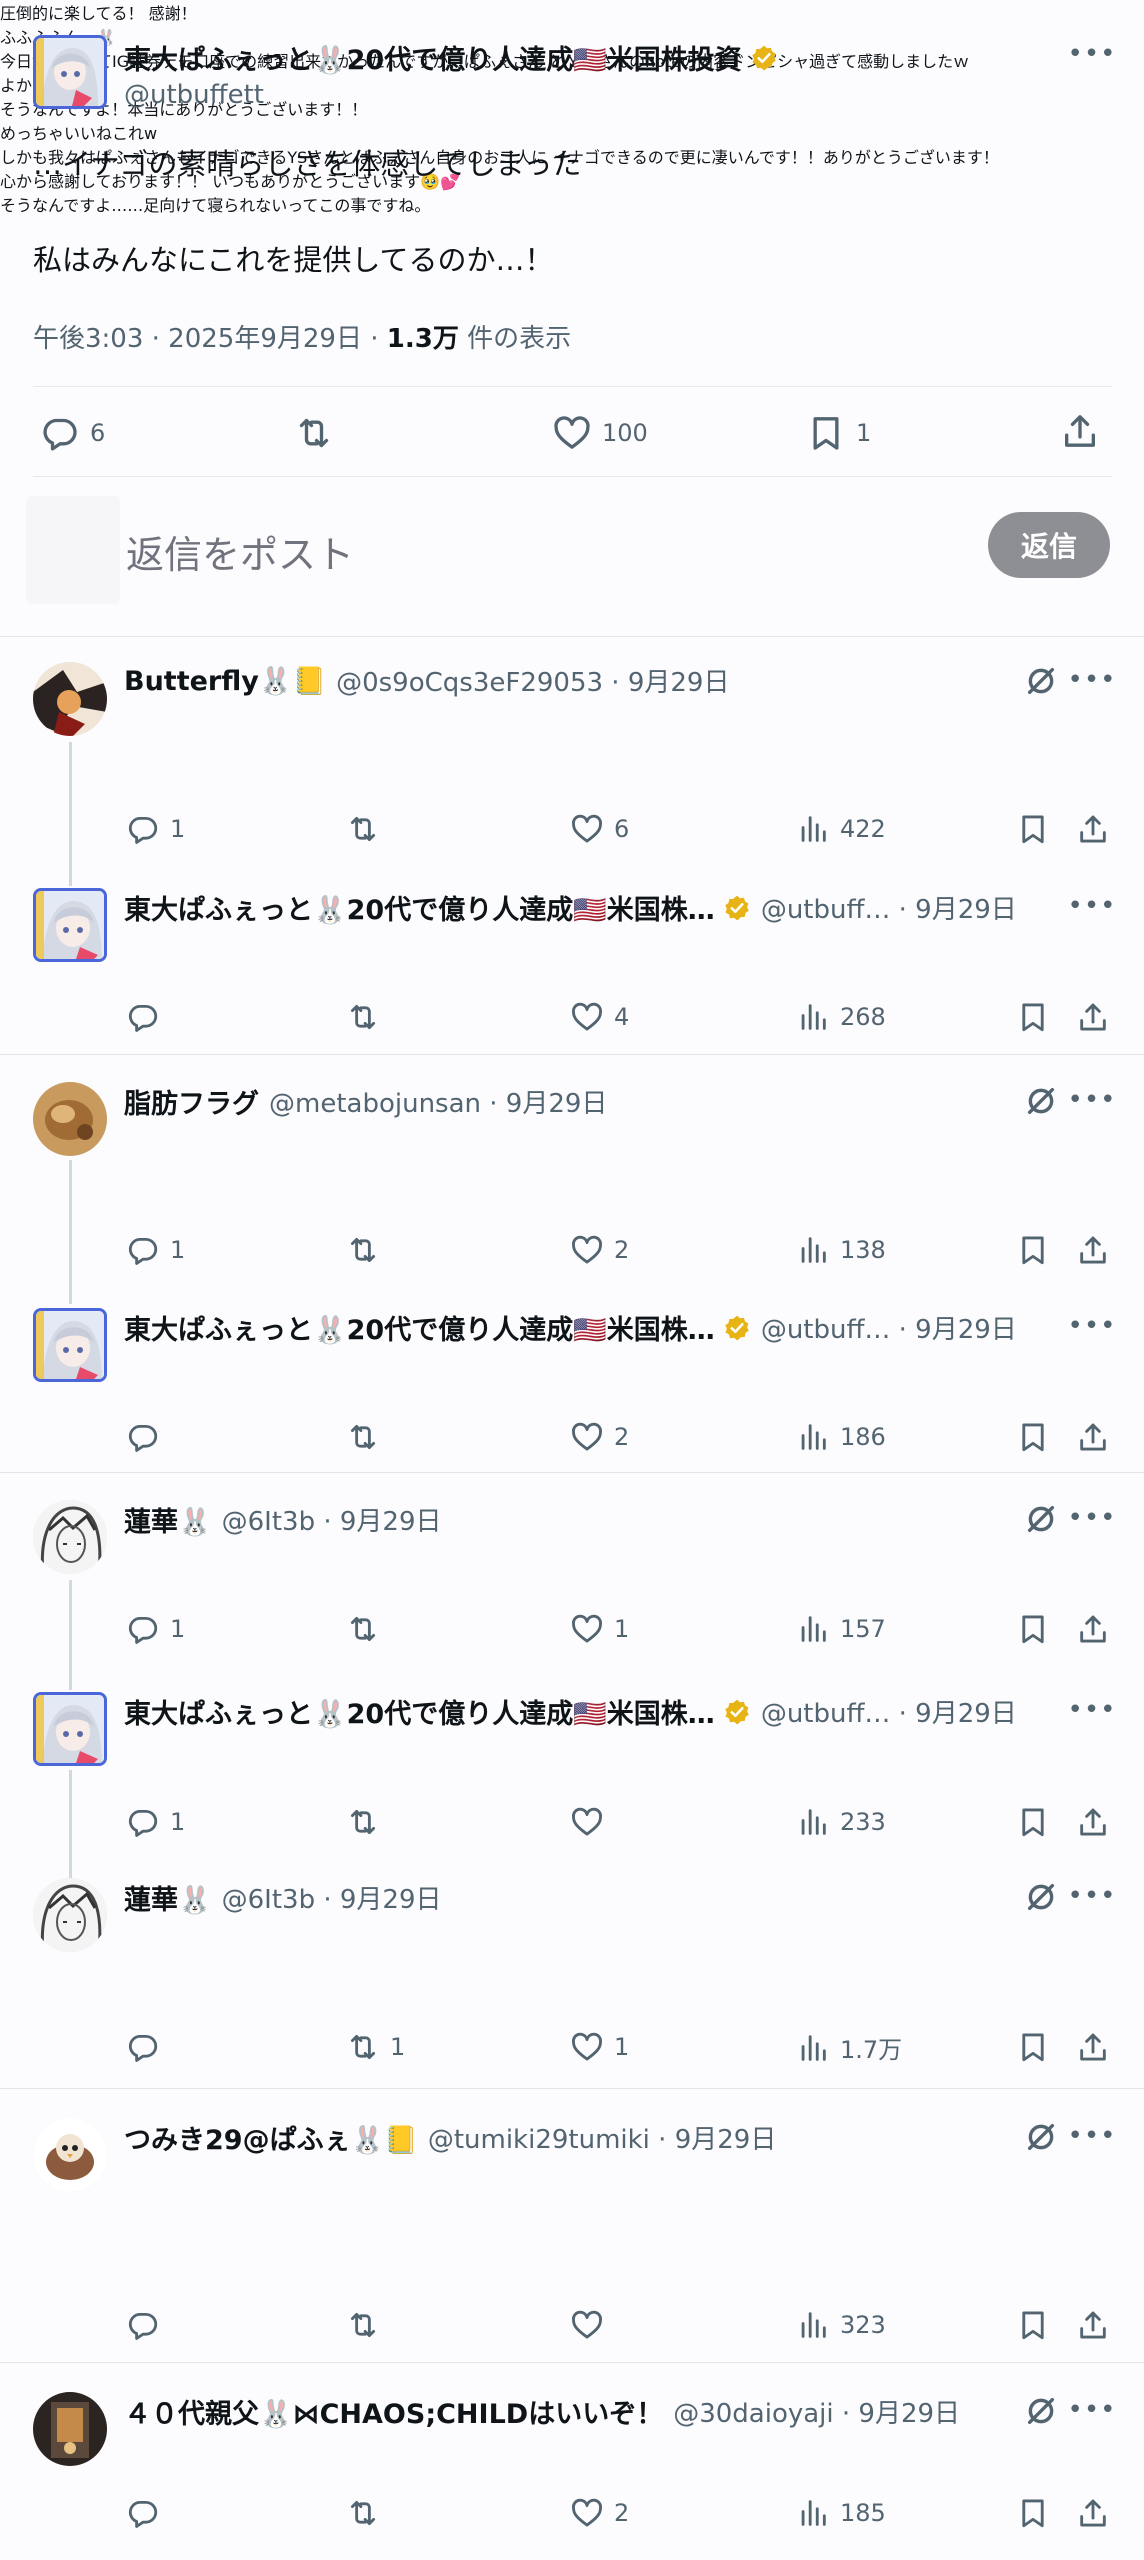  Describe the element at coordinates (438, 1101) in the screenshot. I see `reply-handle-date: @metabojunsan · 9月29日` at that location.